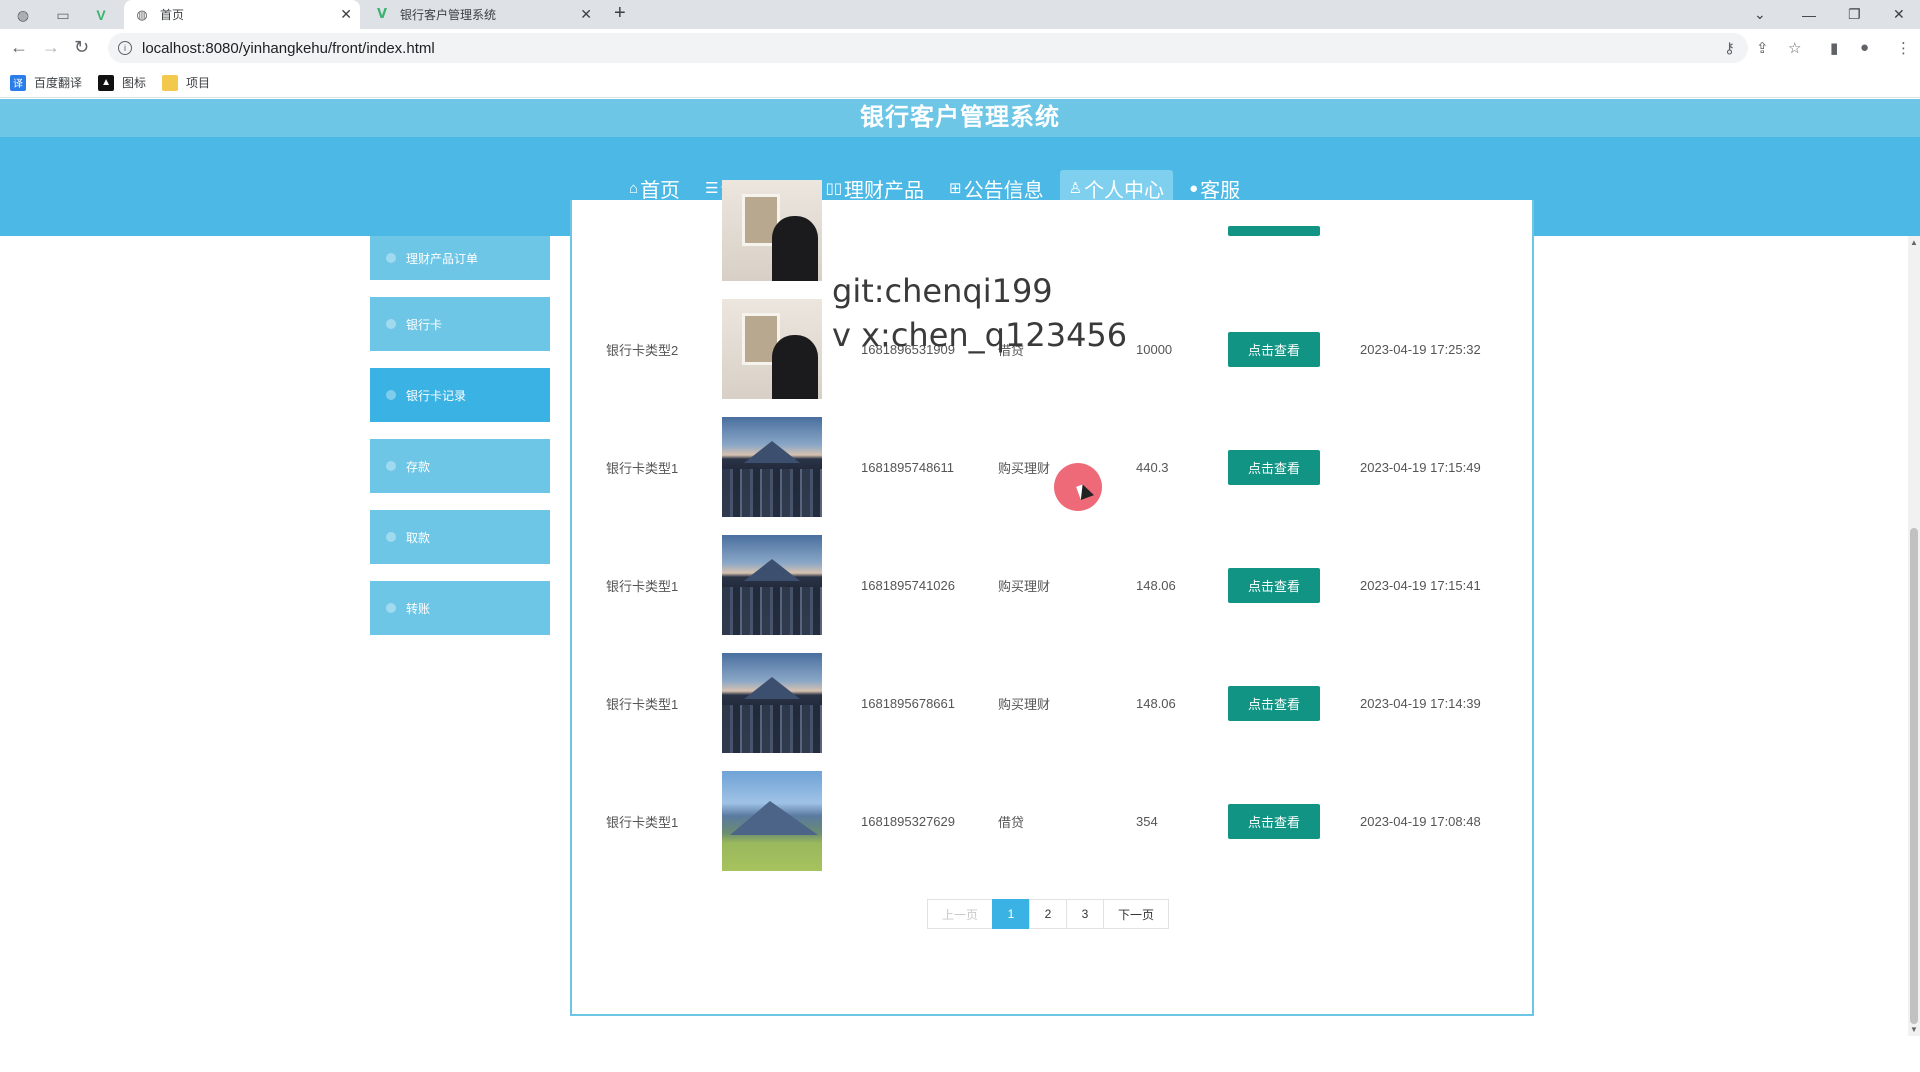  I want to click on browser-tab-system: V 银行客户管理系统 ✕, so click(482, 14).